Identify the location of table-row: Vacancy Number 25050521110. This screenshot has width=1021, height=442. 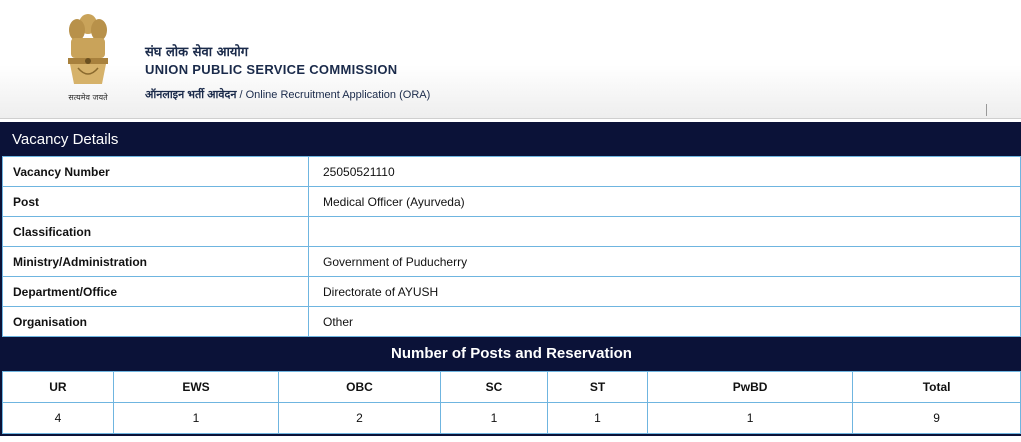
(511, 171).